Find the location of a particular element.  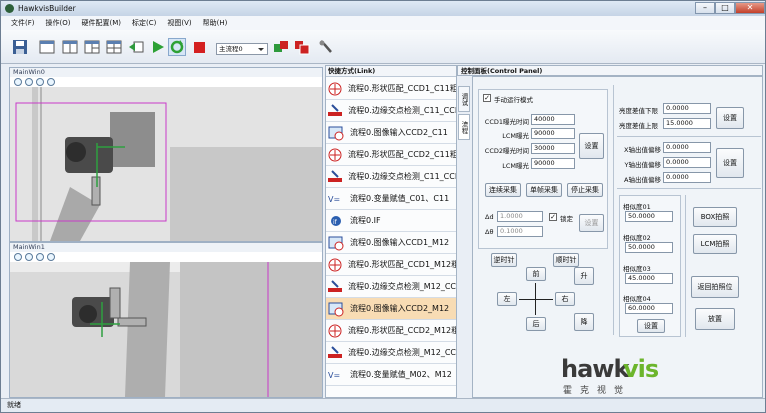

menu-file: 文件(F) is located at coordinates (23, 23).